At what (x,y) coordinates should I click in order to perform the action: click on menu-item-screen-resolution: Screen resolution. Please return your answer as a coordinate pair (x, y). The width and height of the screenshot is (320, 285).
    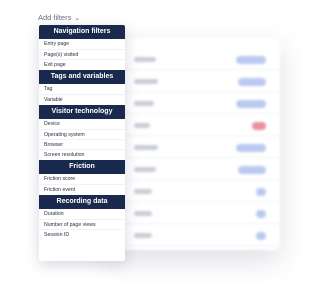
    Looking at the image, I should click on (82, 154).